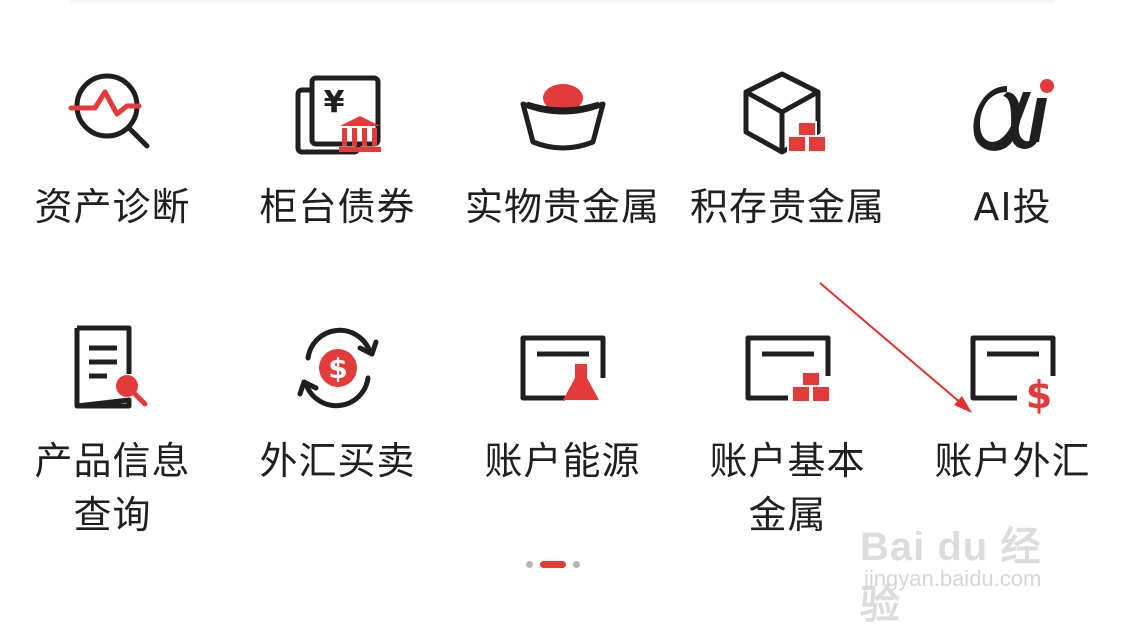 This screenshot has width=1125, height=630. Describe the element at coordinates (1012, 207) in the screenshot. I see `menu-item-label: AI投` at that location.